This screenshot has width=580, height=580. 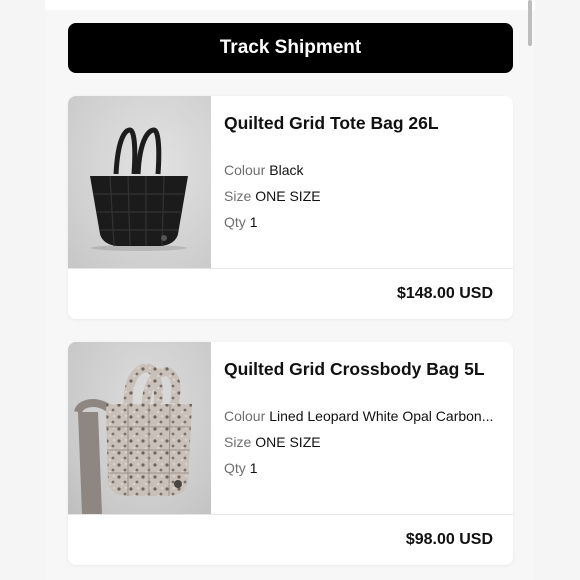 What do you see at coordinates (530, 23) in the screenshot?
I see `scrollbar` at bounding box center [530, 23].